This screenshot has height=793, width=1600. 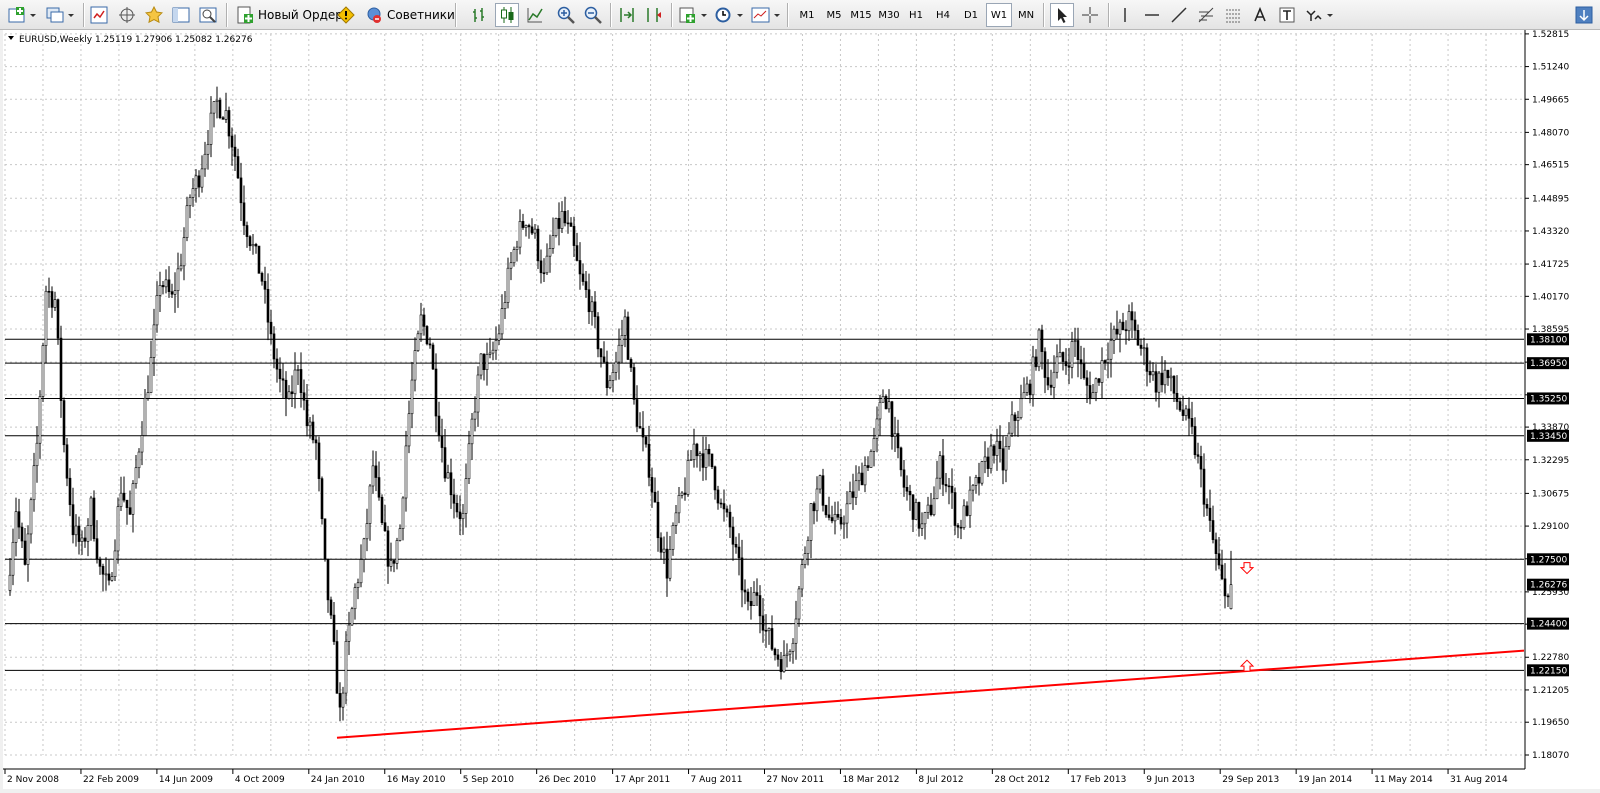 What do you see at coordinates (627, 15) in the screenshot?
I see `autoscroll-button` at bounding box center [627, 15].